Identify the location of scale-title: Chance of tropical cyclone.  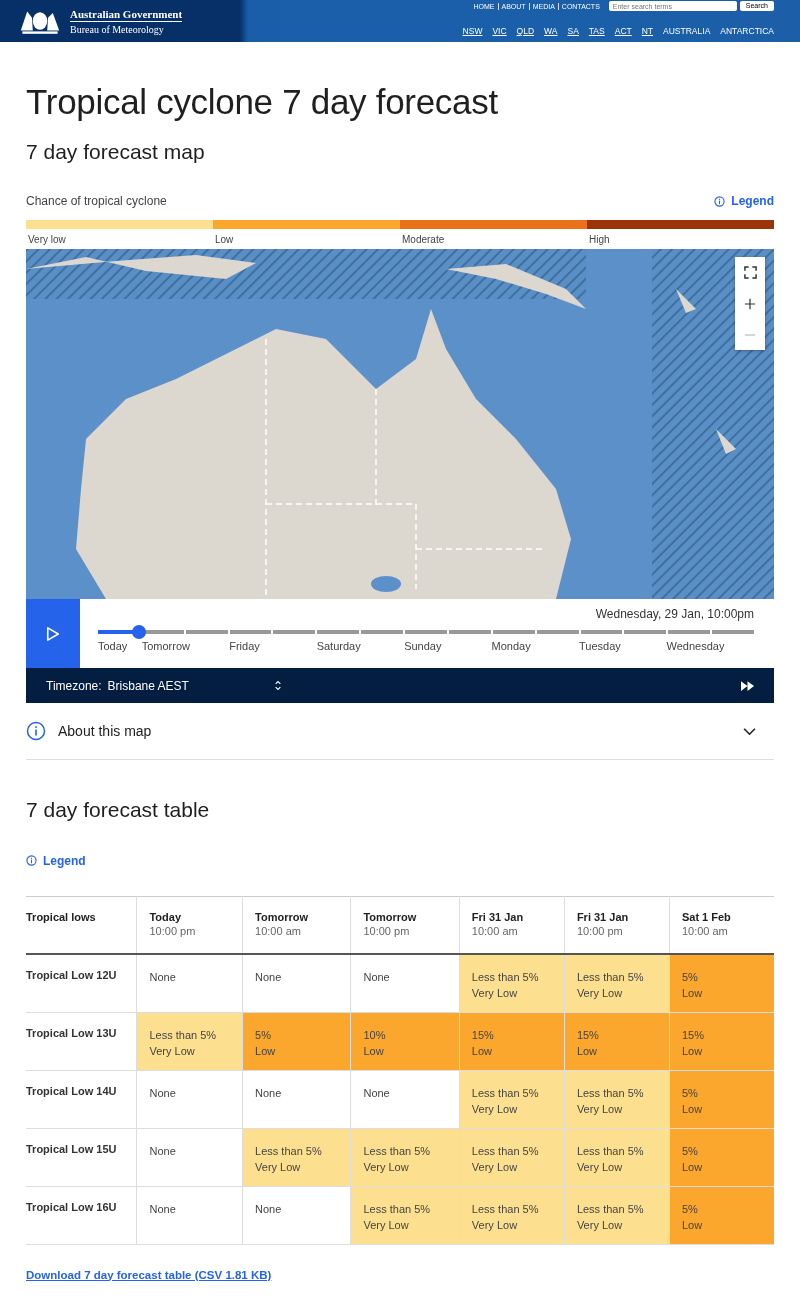
(96, 201).